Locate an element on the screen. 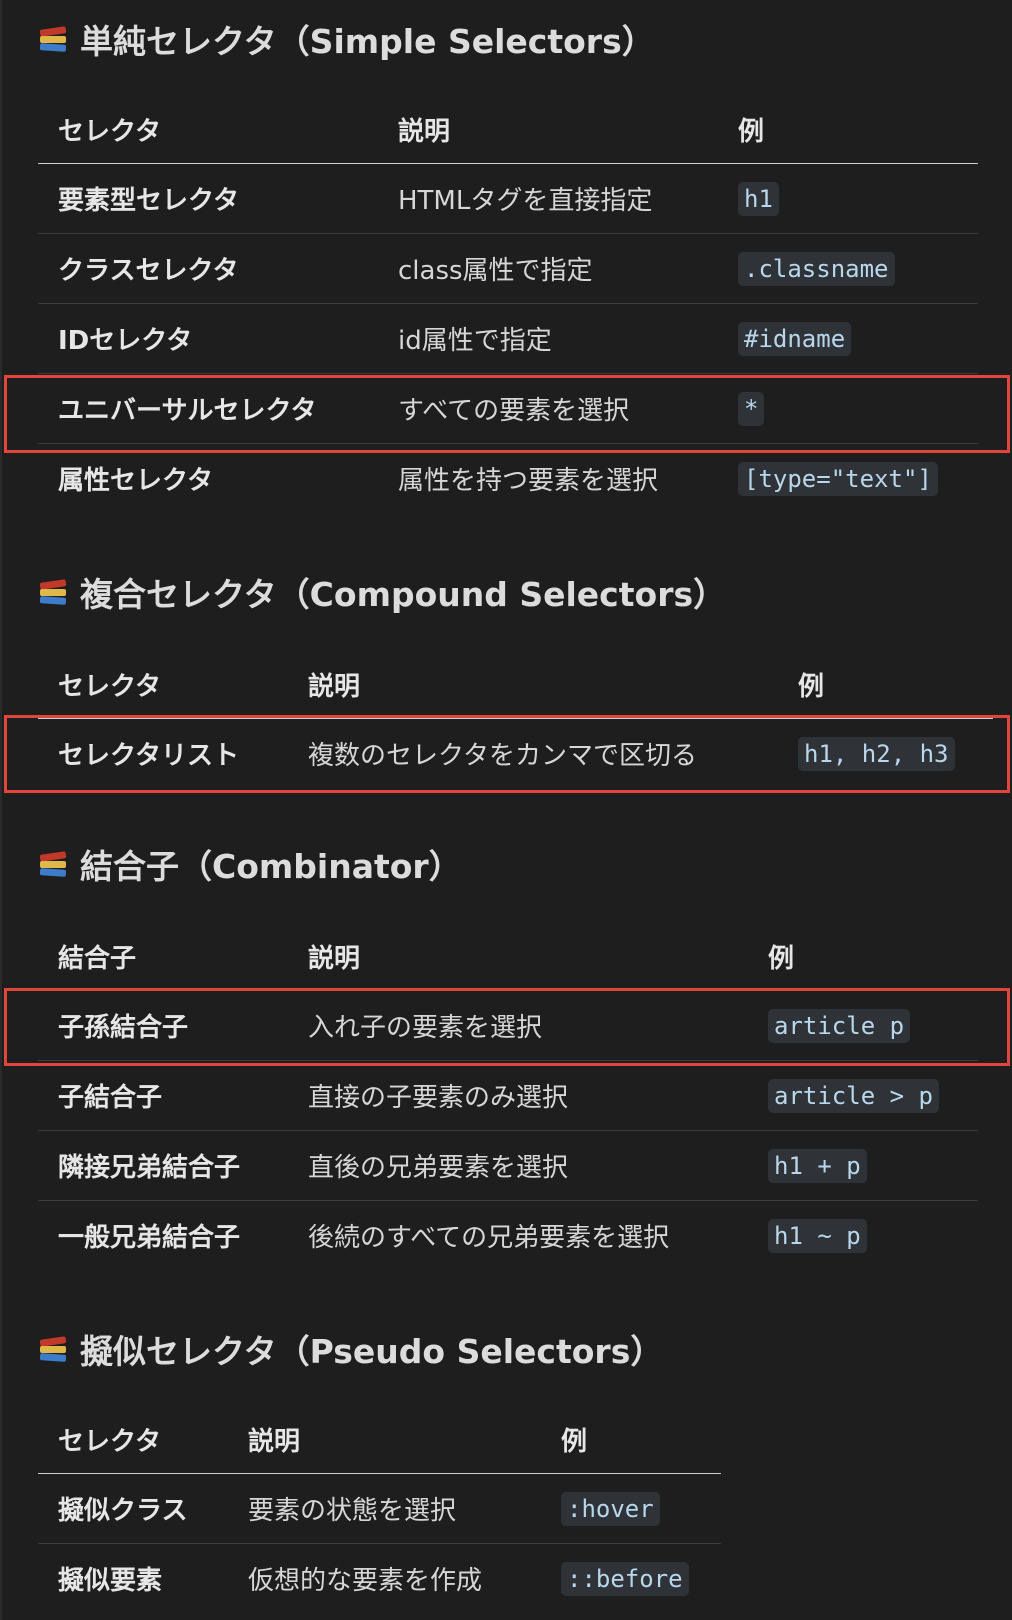  selector-example-cell: #idname is located at coordinates (848, 338).